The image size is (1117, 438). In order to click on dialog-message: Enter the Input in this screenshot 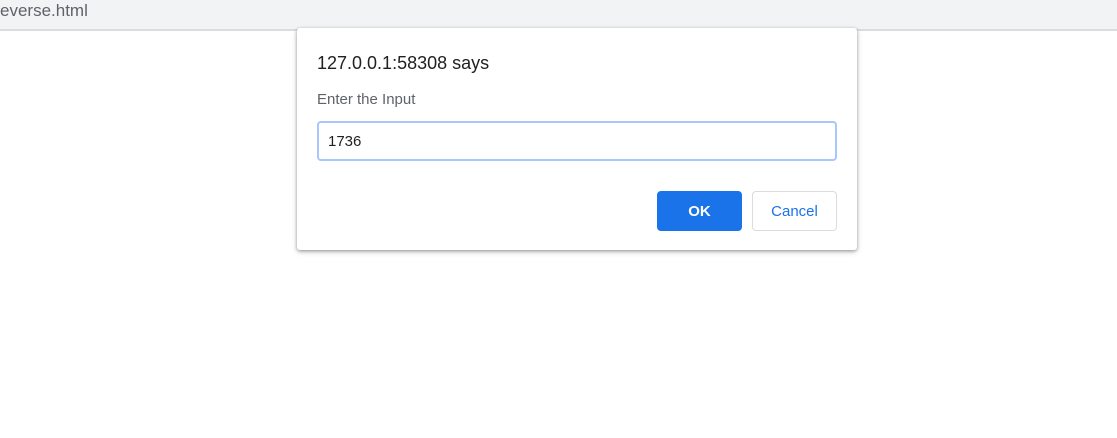, I will do `click(366, 99)`.